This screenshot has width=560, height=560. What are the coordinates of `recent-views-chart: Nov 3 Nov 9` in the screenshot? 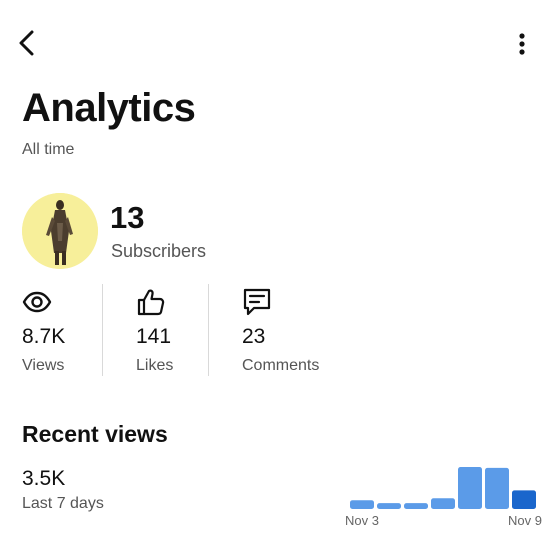 It's located at (443, 488).